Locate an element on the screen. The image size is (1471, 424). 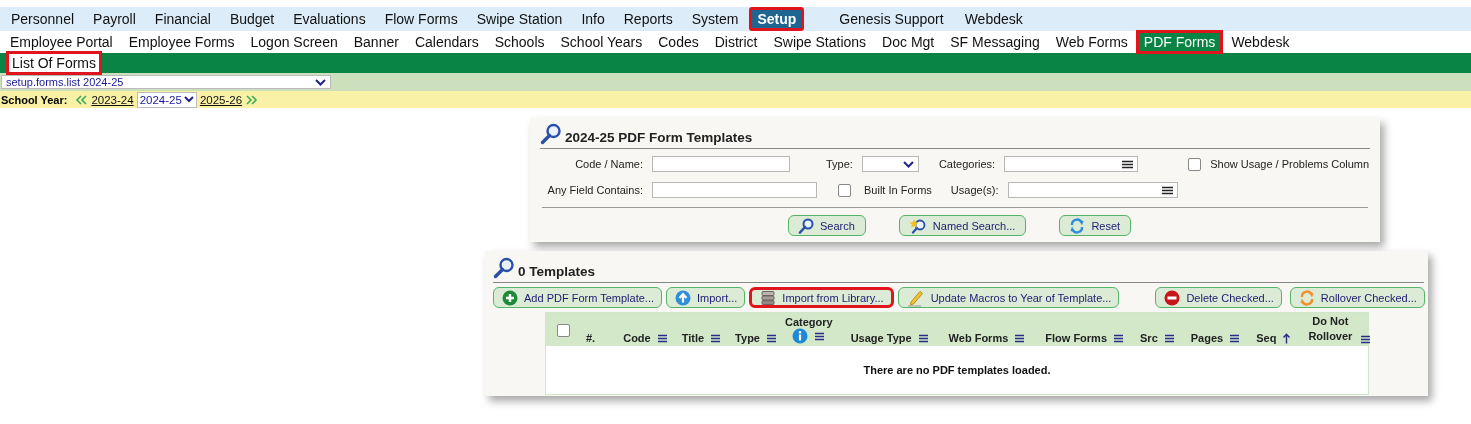
up-arrow-icon is located at coordinates (683, 297).